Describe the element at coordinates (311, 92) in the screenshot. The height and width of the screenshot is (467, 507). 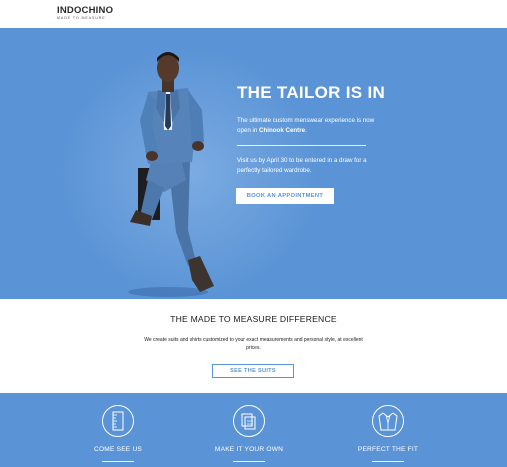
I see `hero-title: THE TAILOR IS IN` at that location.